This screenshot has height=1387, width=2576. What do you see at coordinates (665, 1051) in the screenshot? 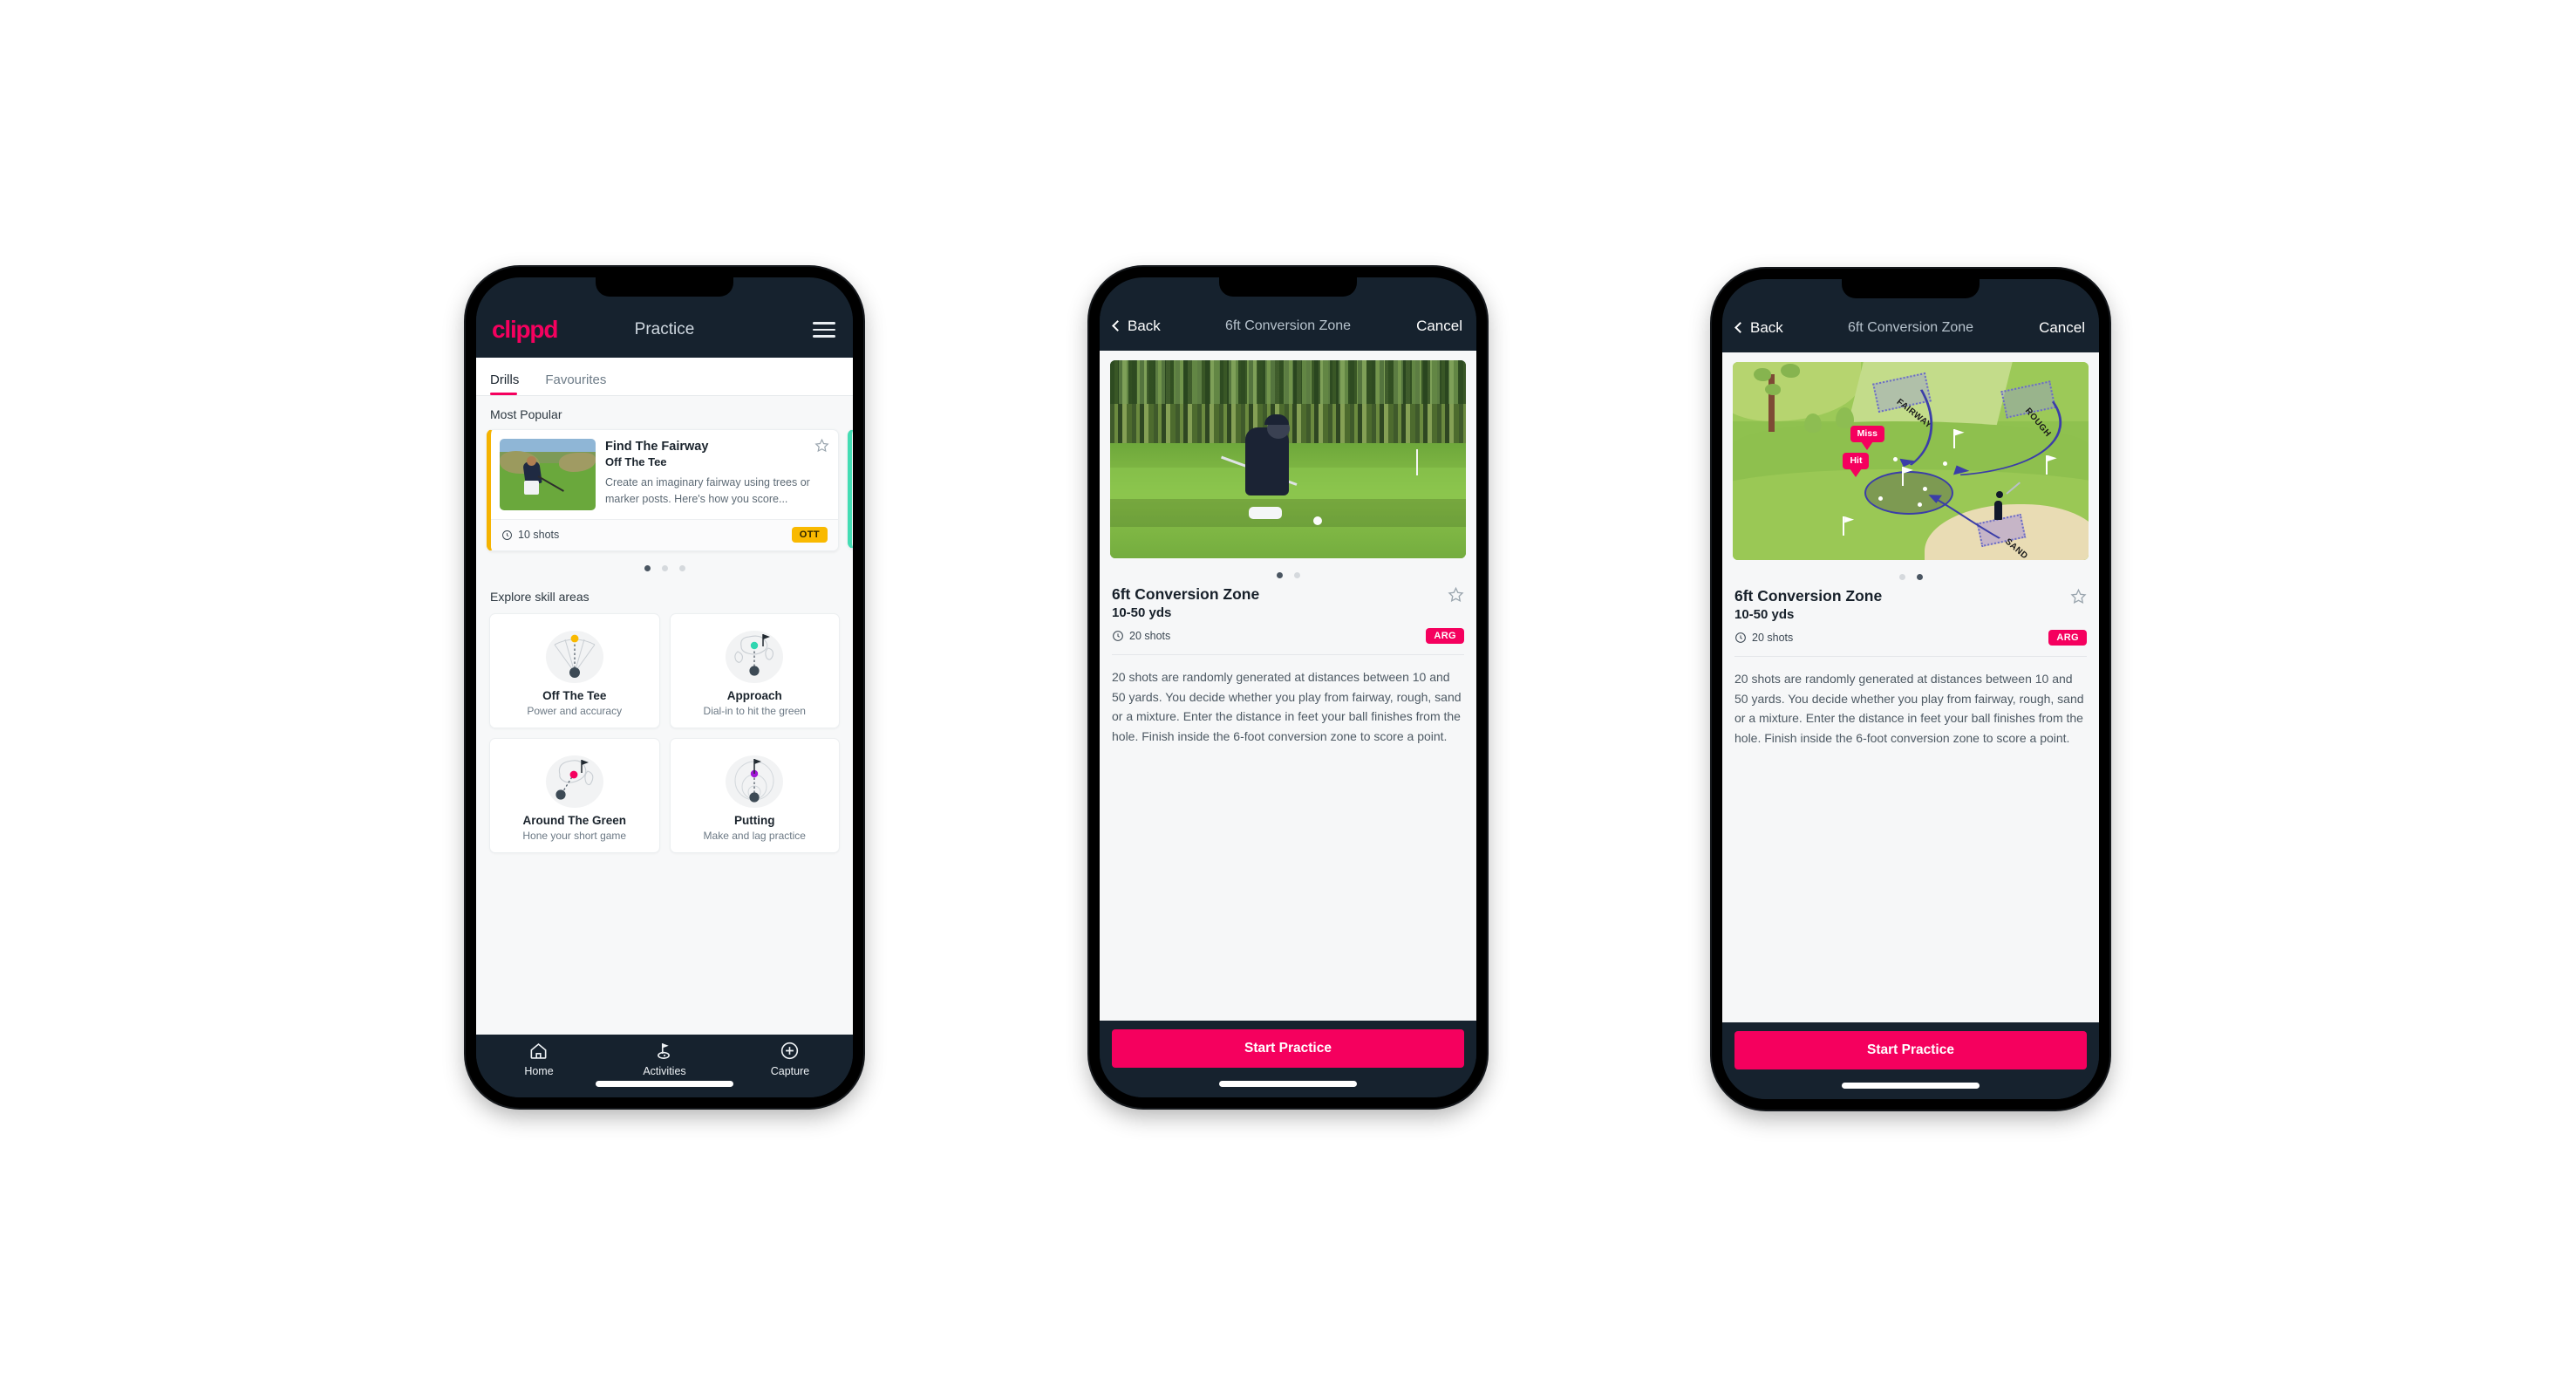
I see `golf-flag-icon` at bounding box center [665, 1051].